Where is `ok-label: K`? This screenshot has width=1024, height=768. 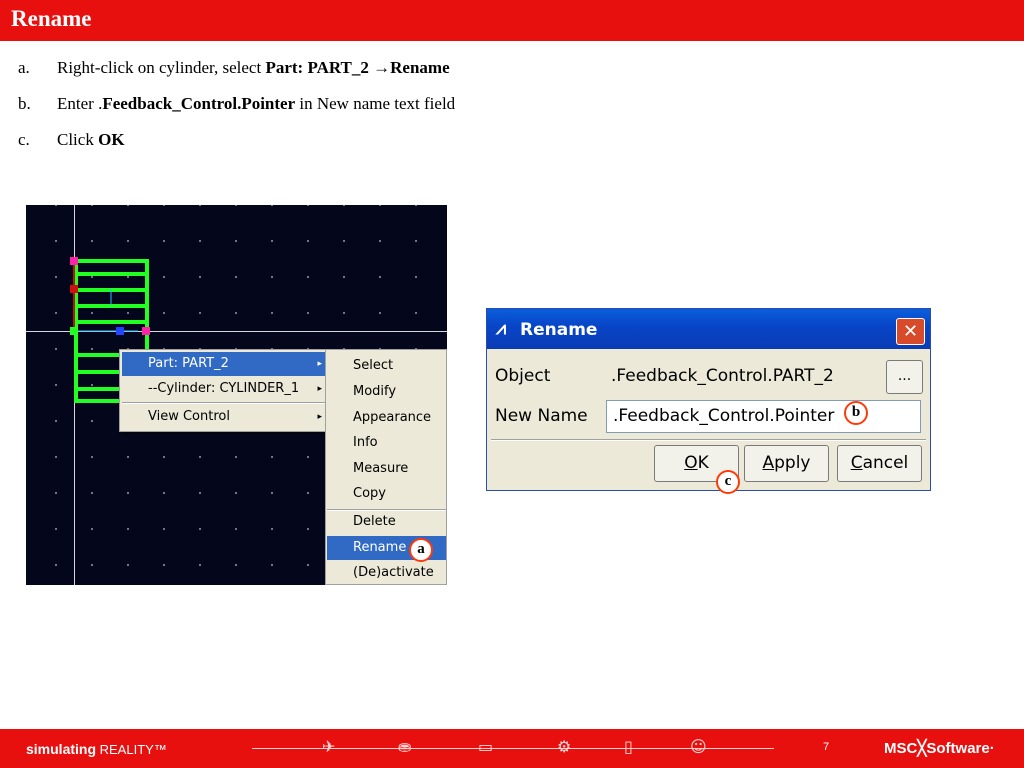 ok-label: K is located at coordinates (703, 463).